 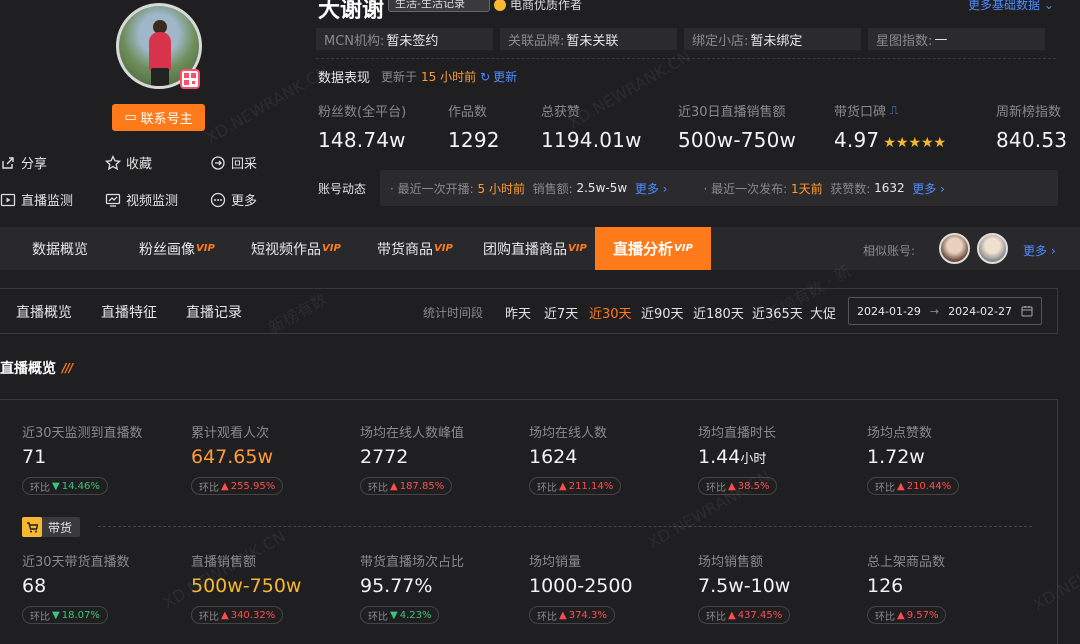 I want to click on metric-works-value: 1292, so click(x=474, y=140).